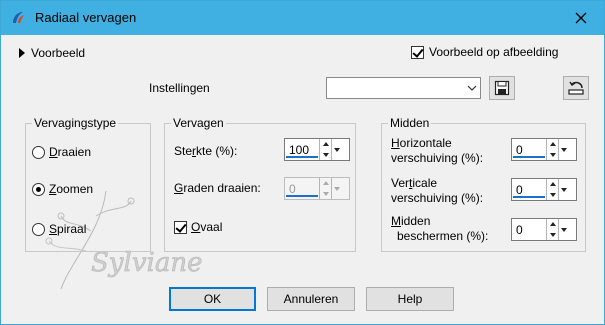  Describe the element at coordinates (302, 18) in the screenshot. I see `title-bar: Radiaal vervagen` at that location.